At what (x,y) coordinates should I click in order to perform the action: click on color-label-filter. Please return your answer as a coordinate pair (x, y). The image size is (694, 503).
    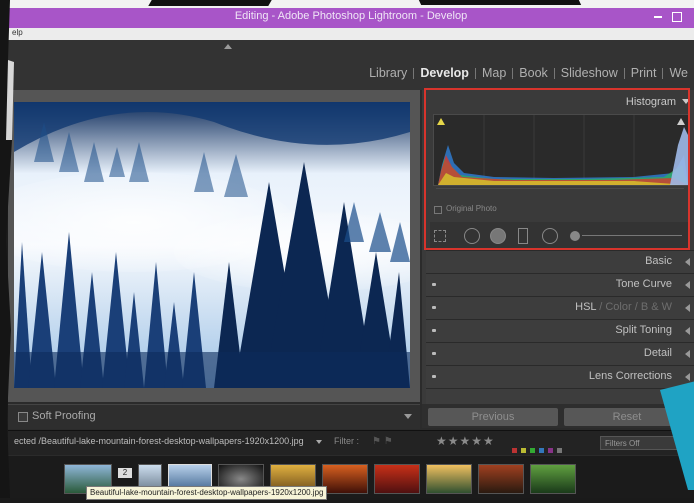
    Looking at the image, I should click on (539, 446).